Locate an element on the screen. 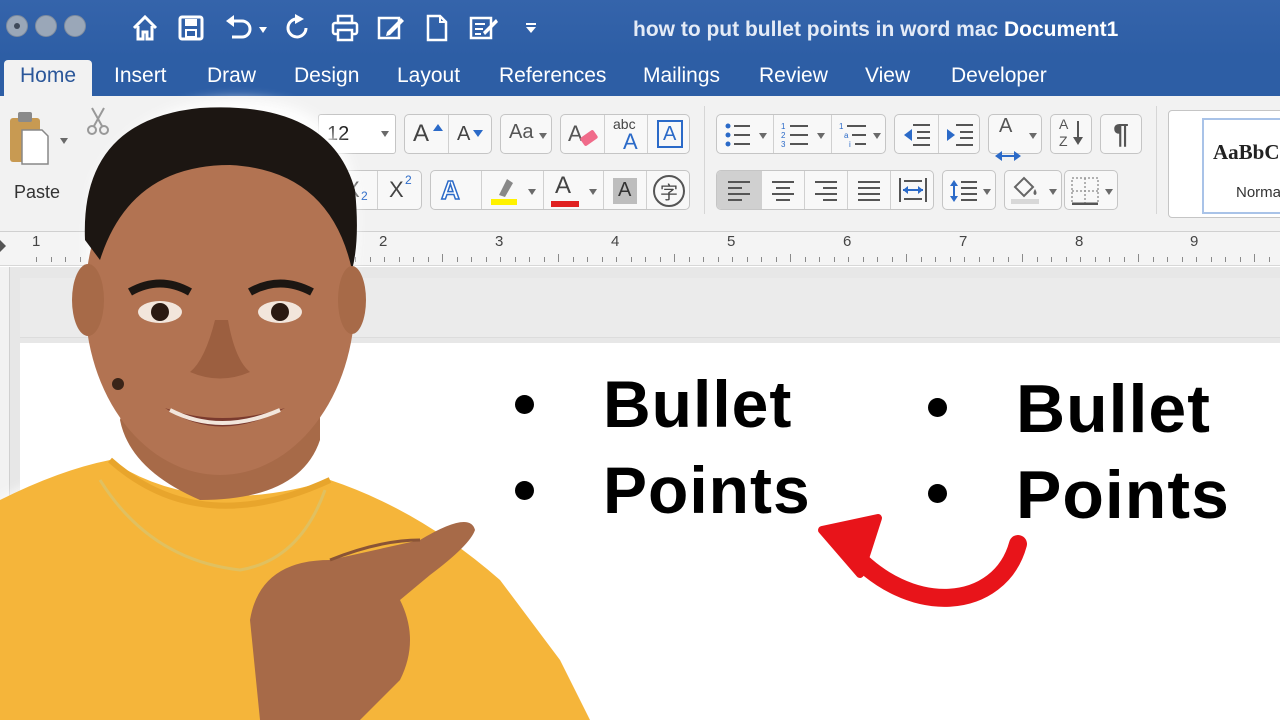  save-icon is located at coordinates (191, 28).